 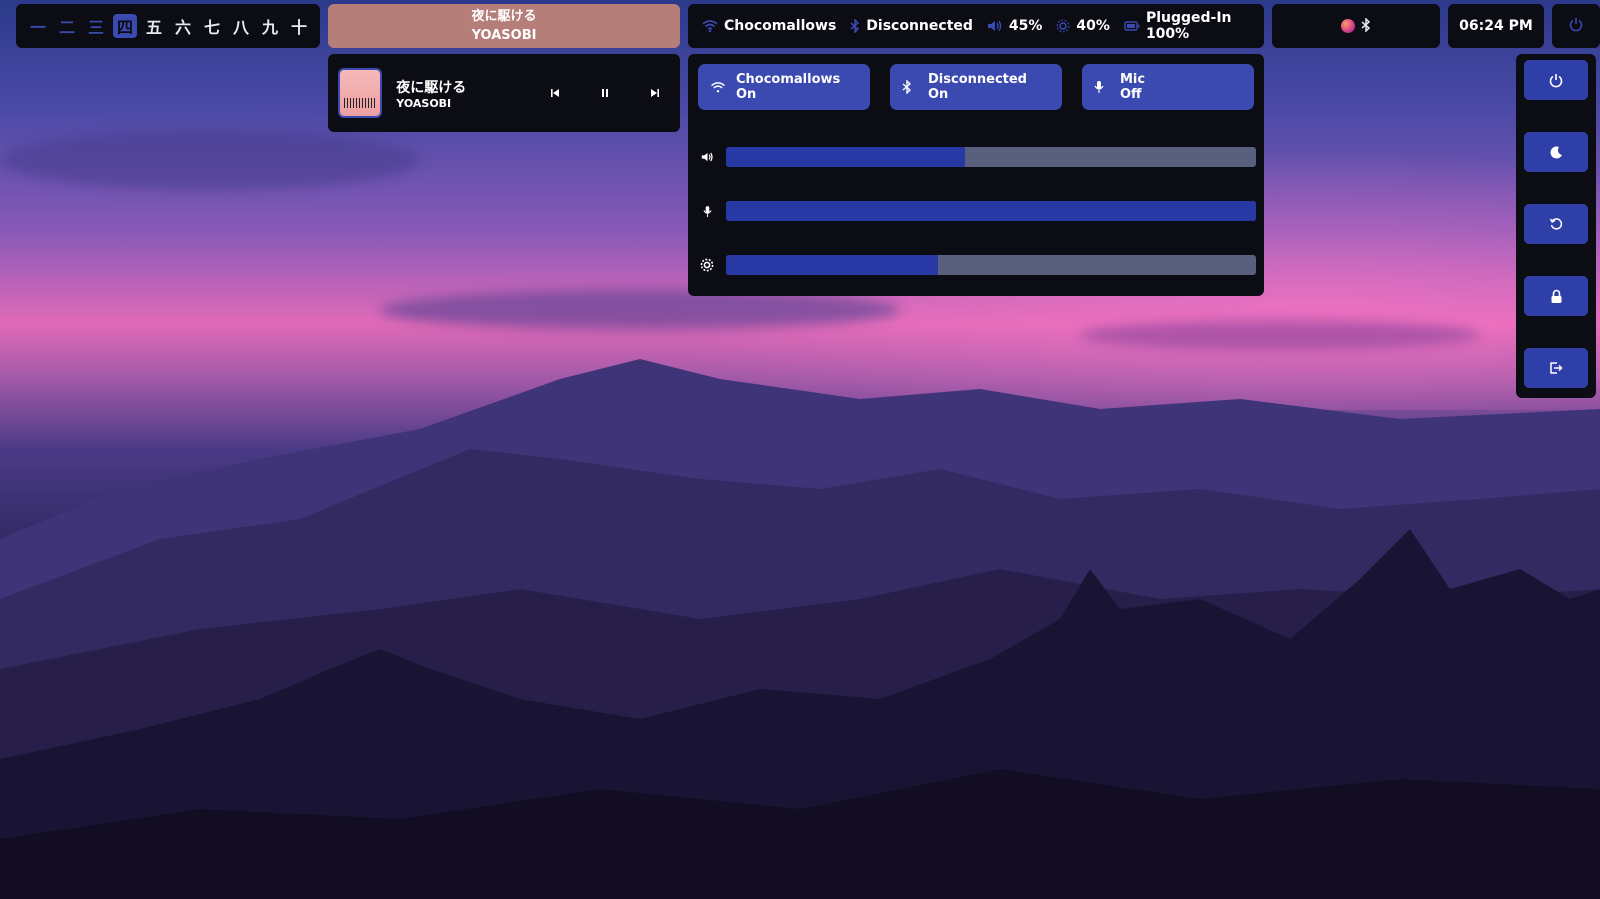 I want to click on now-playing-artist: YOASOBI, so click(x=504, y=35).